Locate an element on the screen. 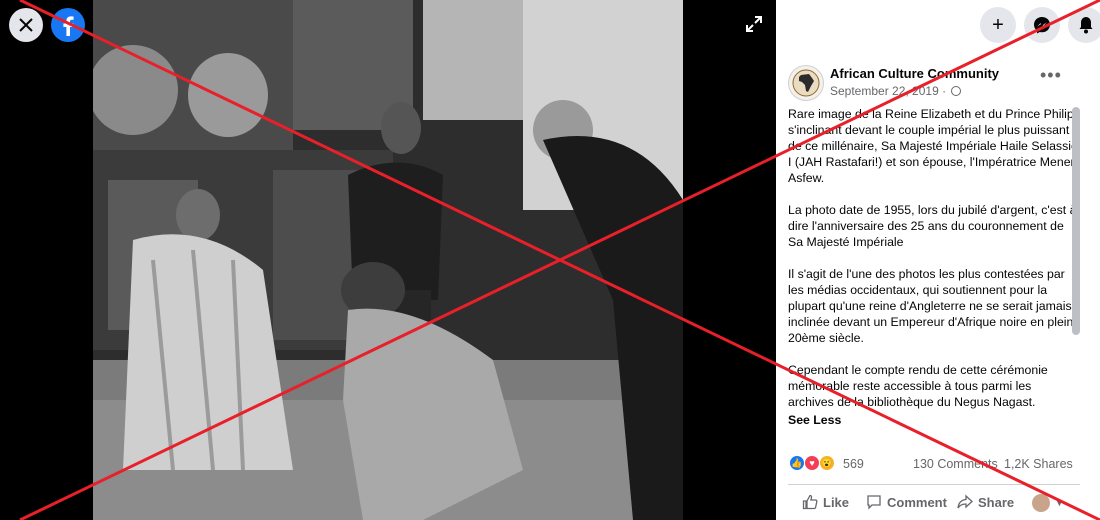 The height and width of the screenshot is (520, 1100). divider is located at coordinates (934, 484).